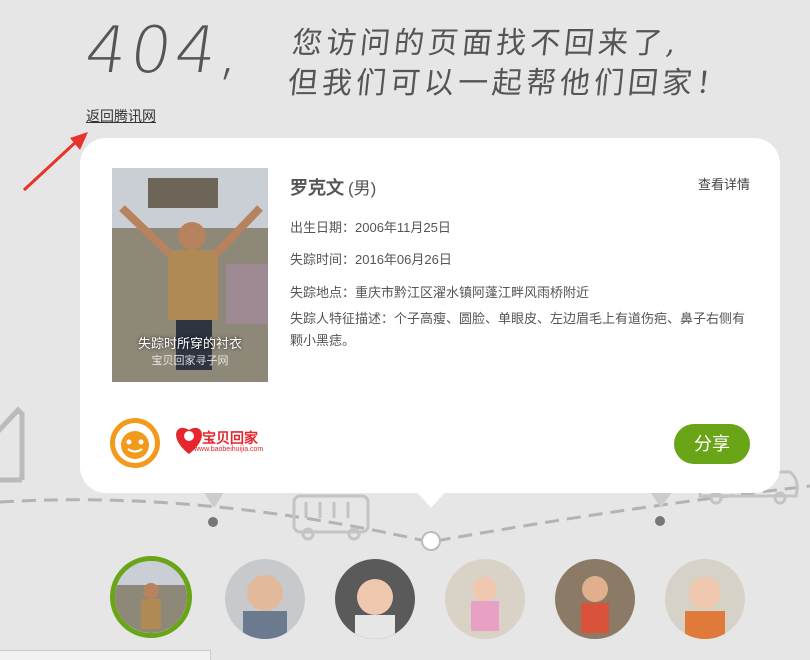 This screenshot has width=810, height=660. I want to click on volunteer-logo-icon, so click(135, 443).